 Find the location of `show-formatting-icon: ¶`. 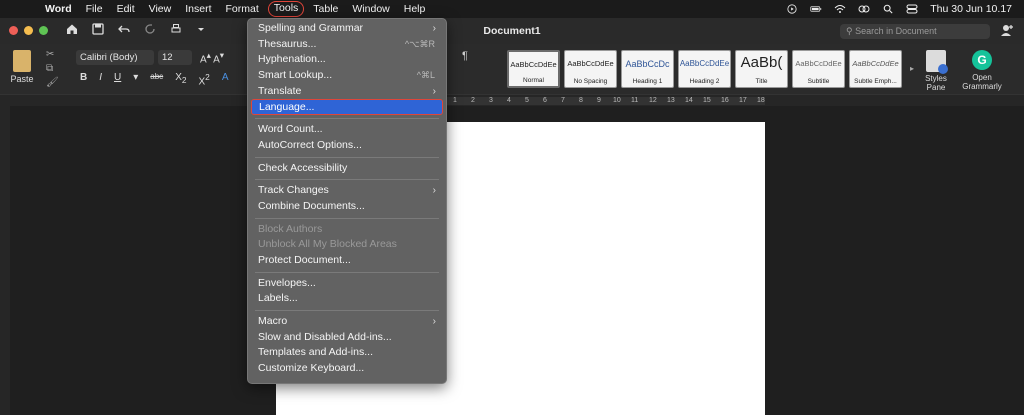

show-formatting-icon: ¶ is located at coordinates (465, 56).